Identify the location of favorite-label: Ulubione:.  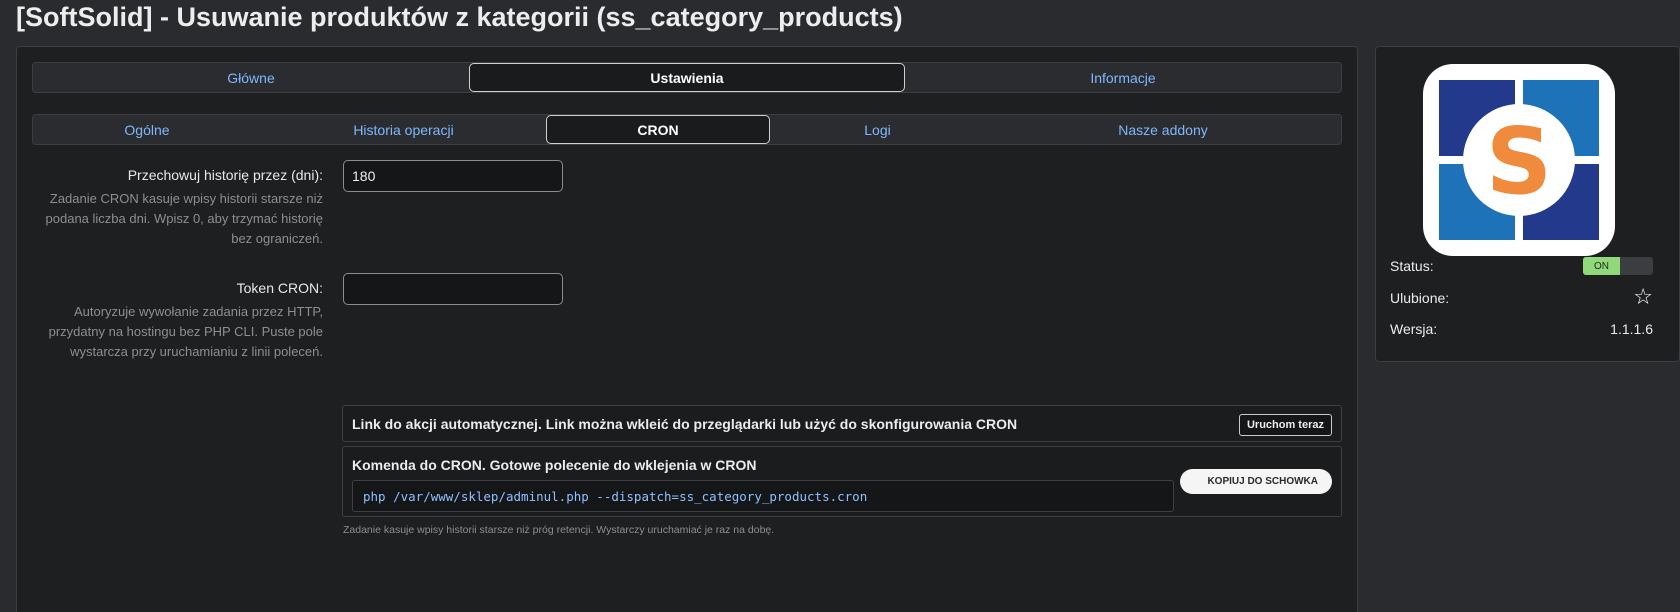
(1420, 298).